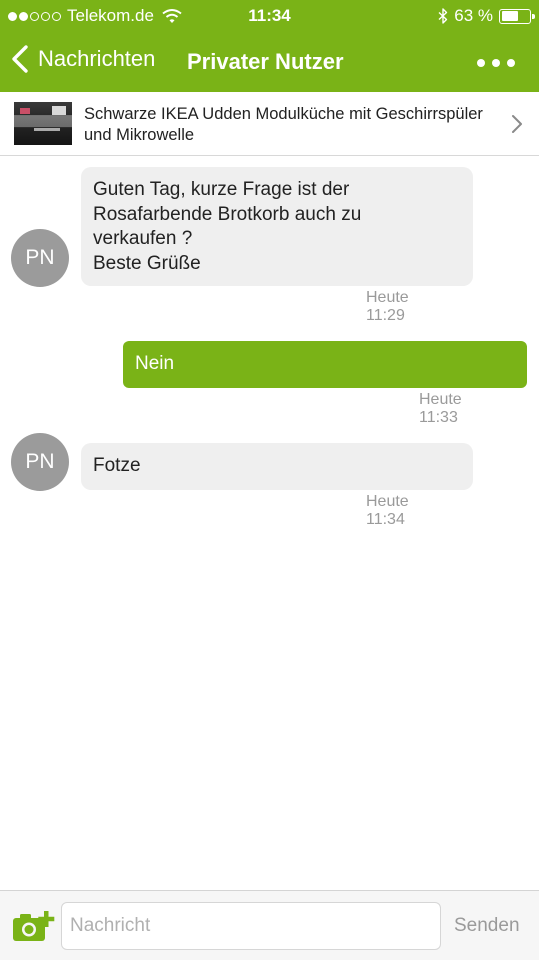  Describe the element at coordinates (517, 124) in the screenshot. I see `chevron-right-icon` at that location.